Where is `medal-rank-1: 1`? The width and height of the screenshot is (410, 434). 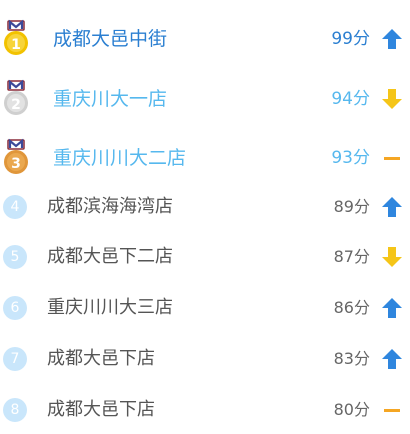 medal-rank-1: 1 is located at coordinates (16, 45).